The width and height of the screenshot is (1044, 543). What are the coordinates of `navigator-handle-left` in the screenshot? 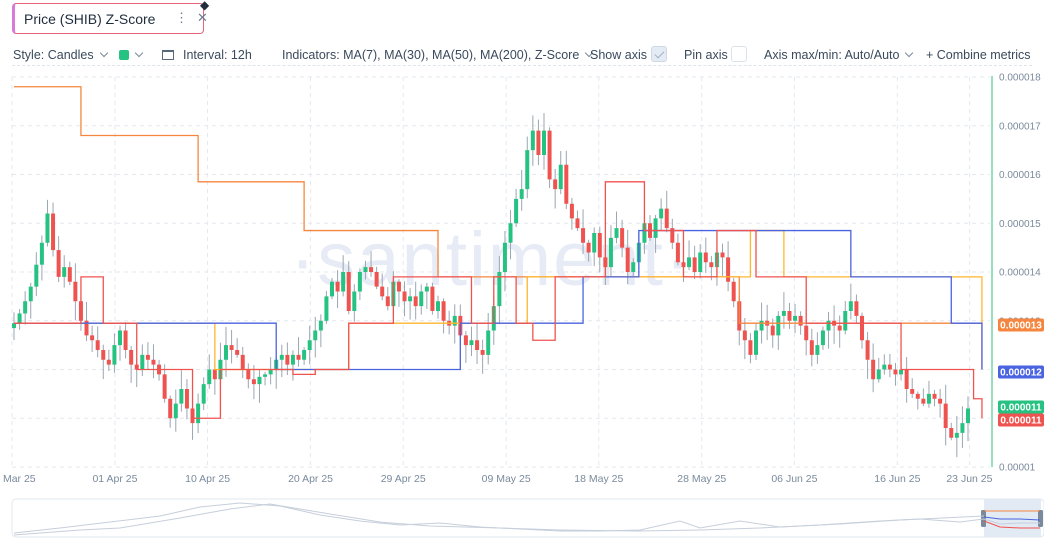 It's located at (983, 518).